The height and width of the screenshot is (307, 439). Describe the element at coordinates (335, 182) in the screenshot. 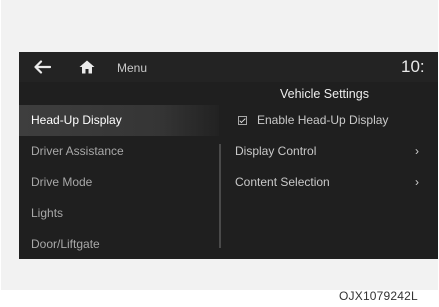

I see `content-selection-item: Content Selection ›` at that location.